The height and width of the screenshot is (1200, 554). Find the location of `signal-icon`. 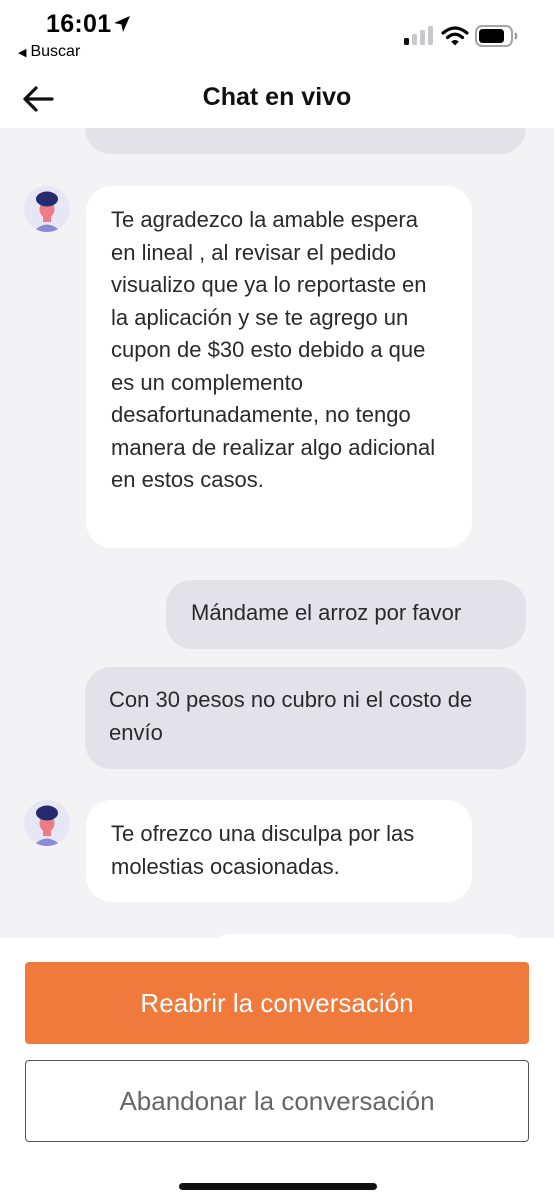

signal-icon is located at coordinates (419, 38).